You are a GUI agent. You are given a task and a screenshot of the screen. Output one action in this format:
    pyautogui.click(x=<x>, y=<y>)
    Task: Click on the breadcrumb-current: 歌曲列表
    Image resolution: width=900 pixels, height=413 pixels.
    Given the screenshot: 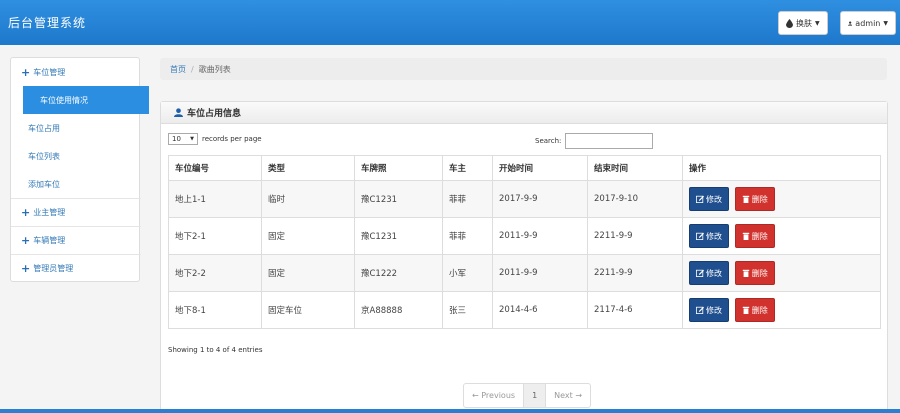 What is the action you would take?
    pyautogui.click(x=214, y=69)
    